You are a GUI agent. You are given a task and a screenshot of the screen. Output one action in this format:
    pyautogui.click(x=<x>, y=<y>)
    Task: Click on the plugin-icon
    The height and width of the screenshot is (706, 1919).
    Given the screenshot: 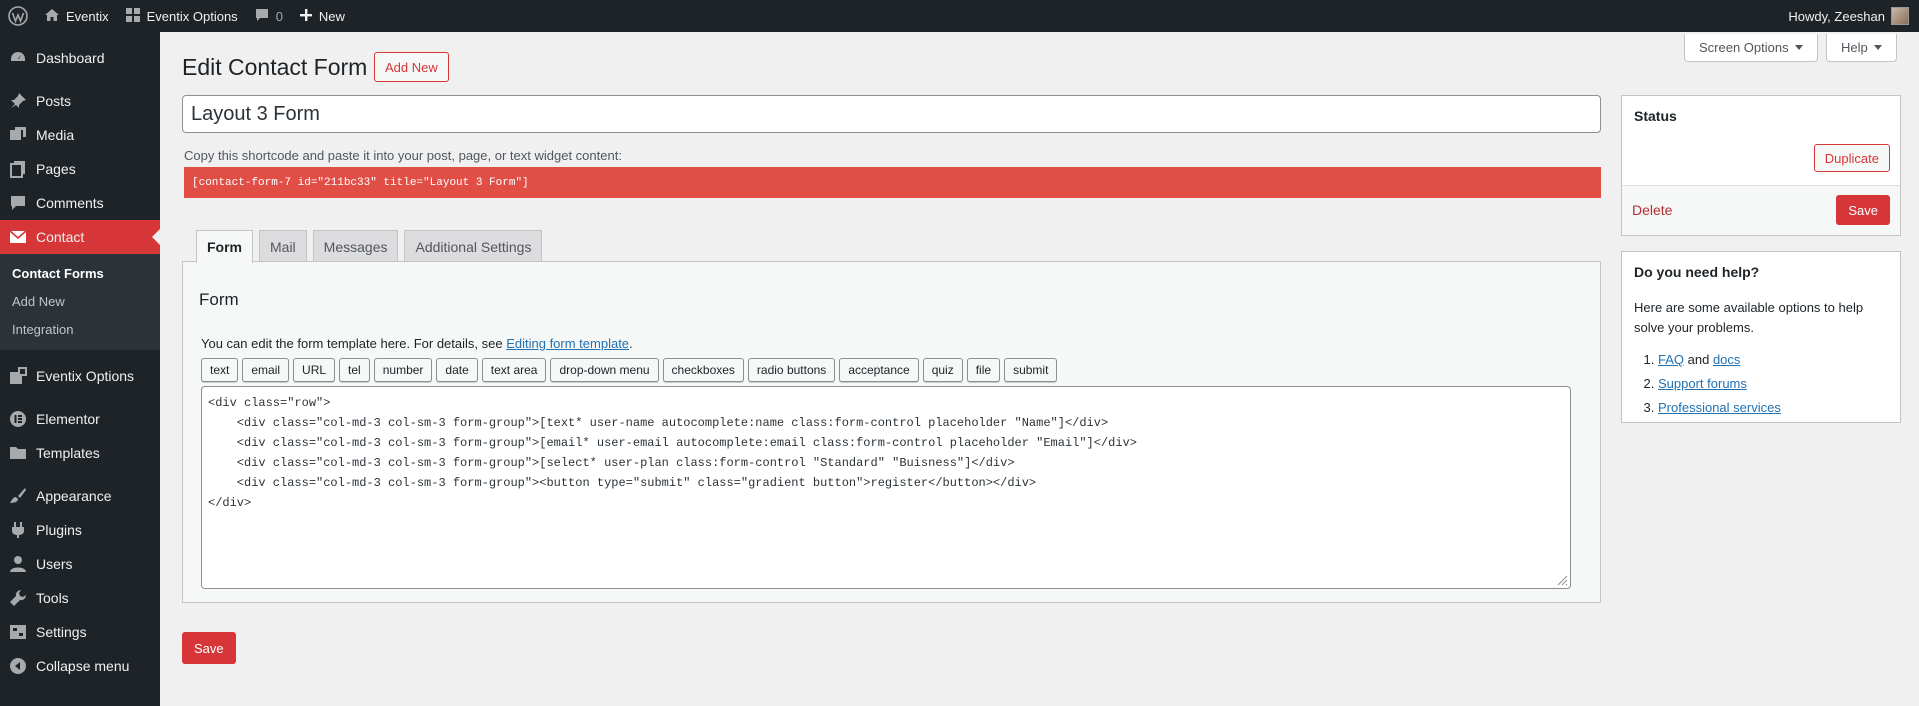 What is the action you would take?
    pyautogui.click(x=18, y=530)
    